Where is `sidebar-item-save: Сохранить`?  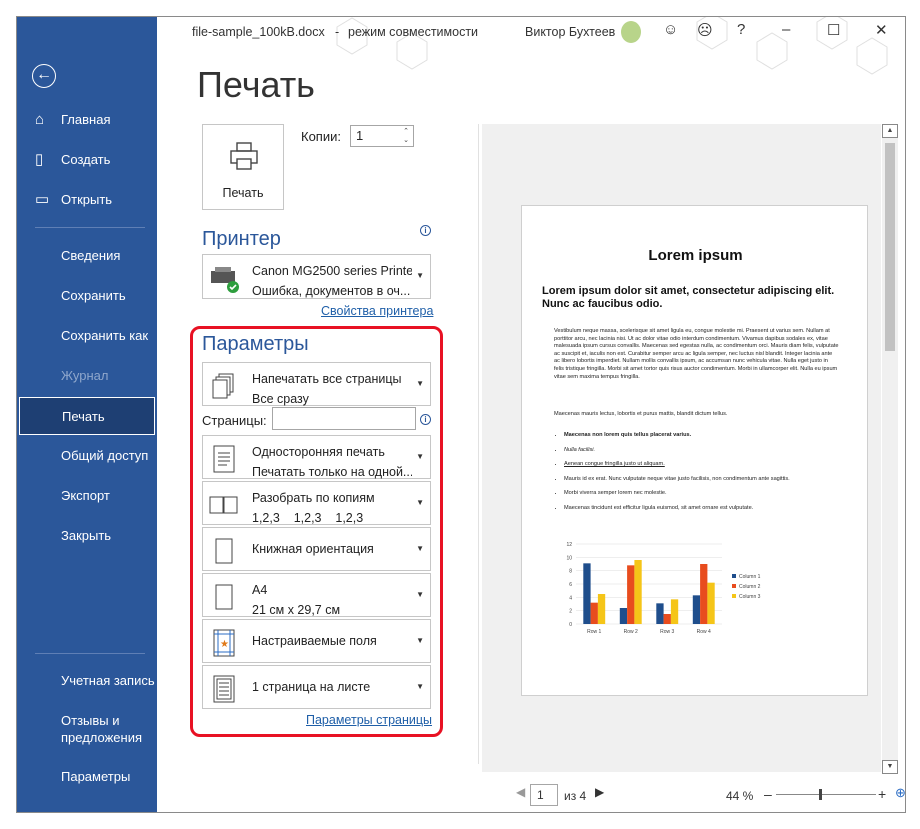 sidebar-item-save: Сохранить is located at coordinates (87, 296).